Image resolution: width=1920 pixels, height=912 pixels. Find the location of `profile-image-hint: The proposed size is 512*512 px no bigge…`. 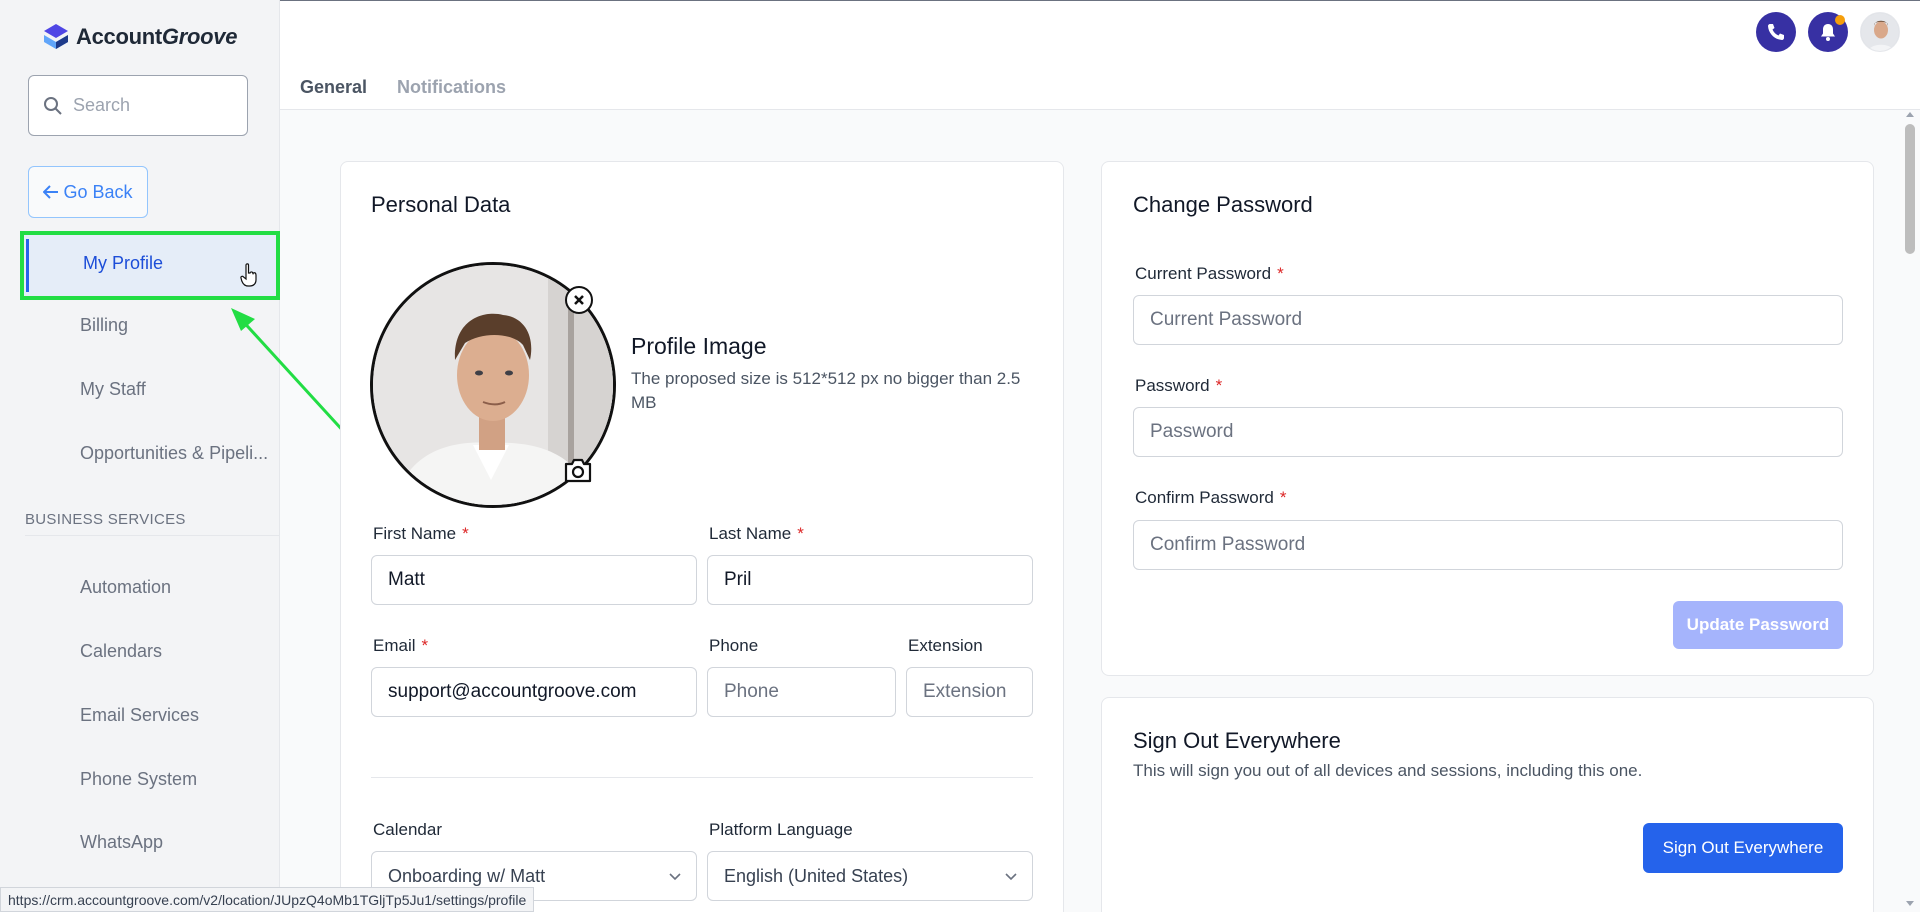

profile-image-hint: The proposed size is 512*512 px no bigge… is located at coordinates (826, 390).